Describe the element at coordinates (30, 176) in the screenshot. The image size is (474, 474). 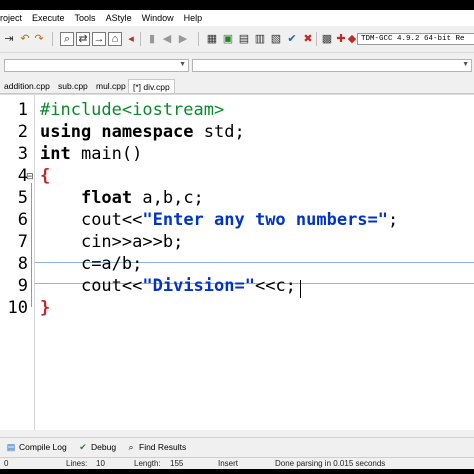
I see `fold-toggle-icon: ⊟` at that location.